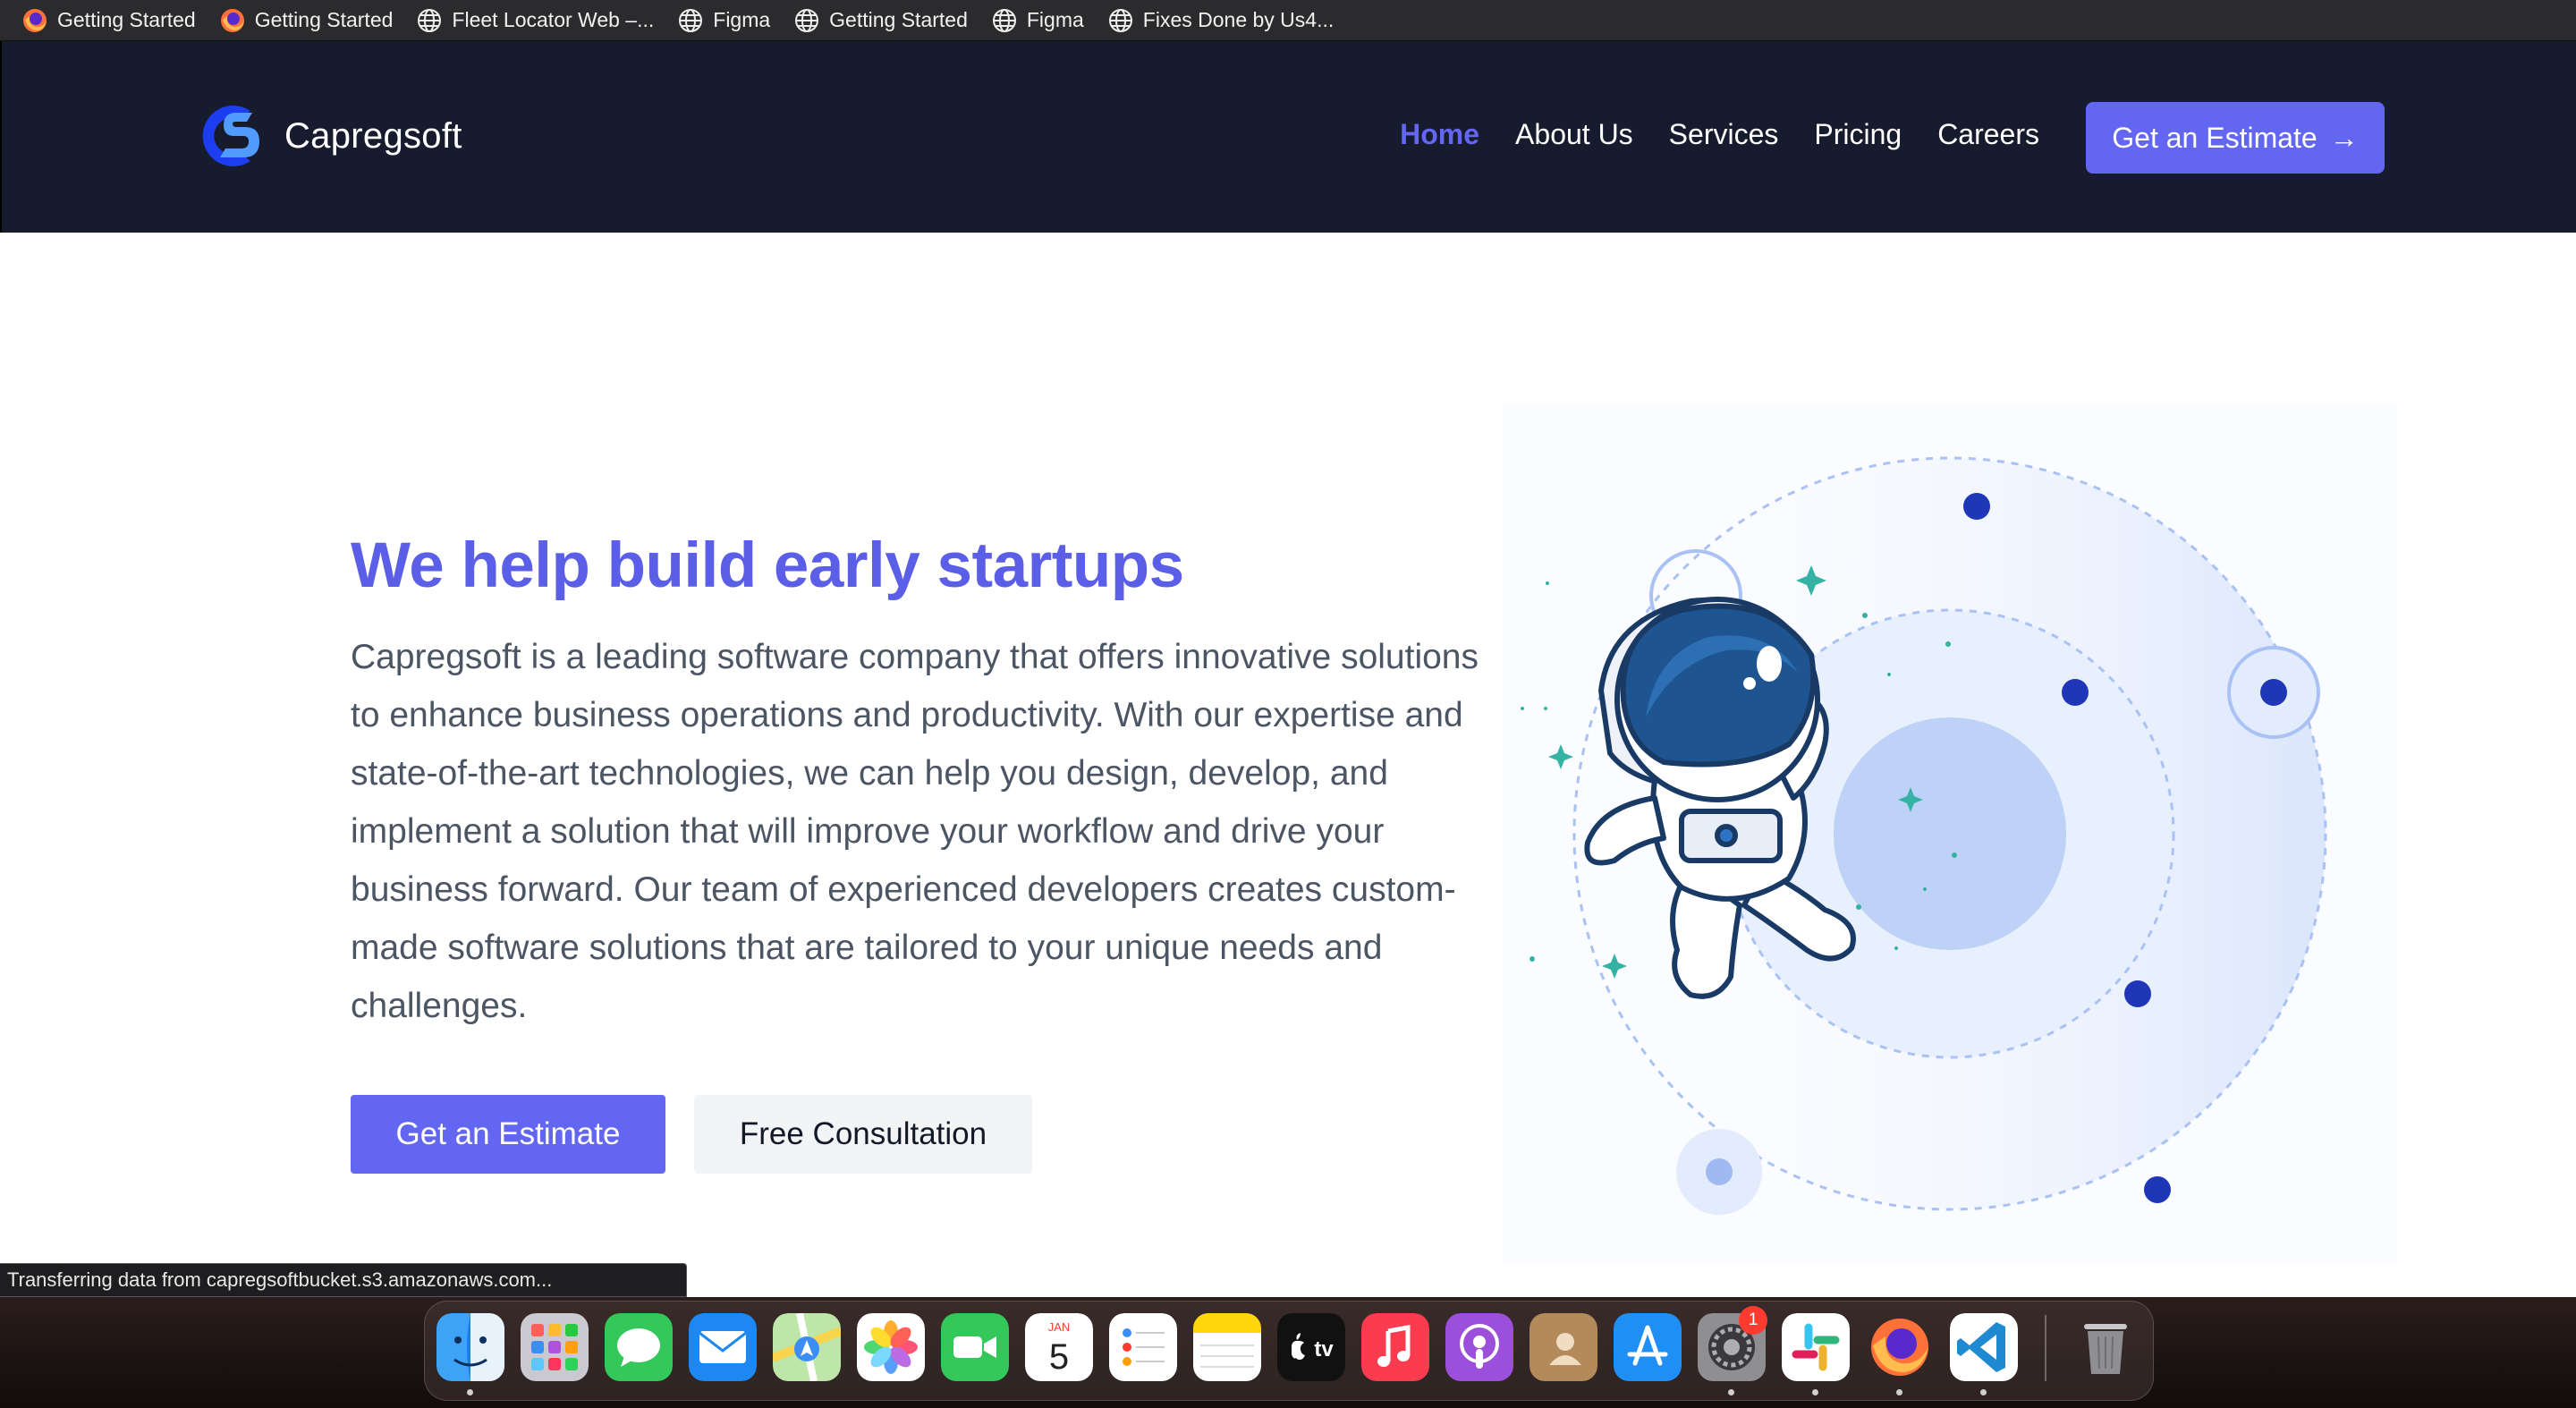  What do you see at coordinates (373, 136) in the screenshot?
I see `brand-name: Capregsoft` at bounding box center [373, 136].